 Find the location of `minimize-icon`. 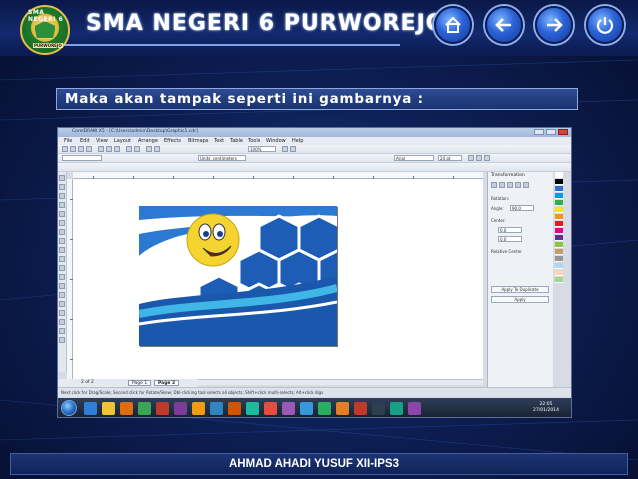

minimize-icon is located at coordinates (539, 132).